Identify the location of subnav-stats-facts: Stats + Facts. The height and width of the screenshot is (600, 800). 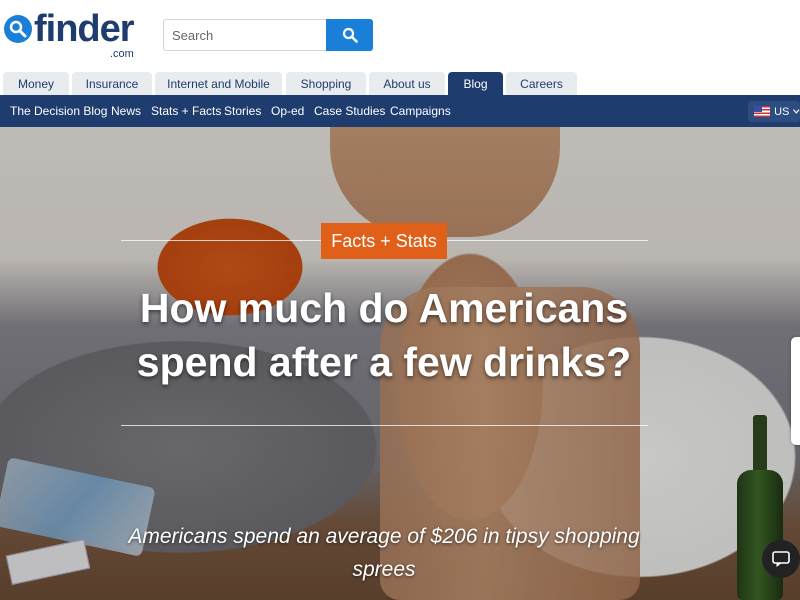
(186, 111).